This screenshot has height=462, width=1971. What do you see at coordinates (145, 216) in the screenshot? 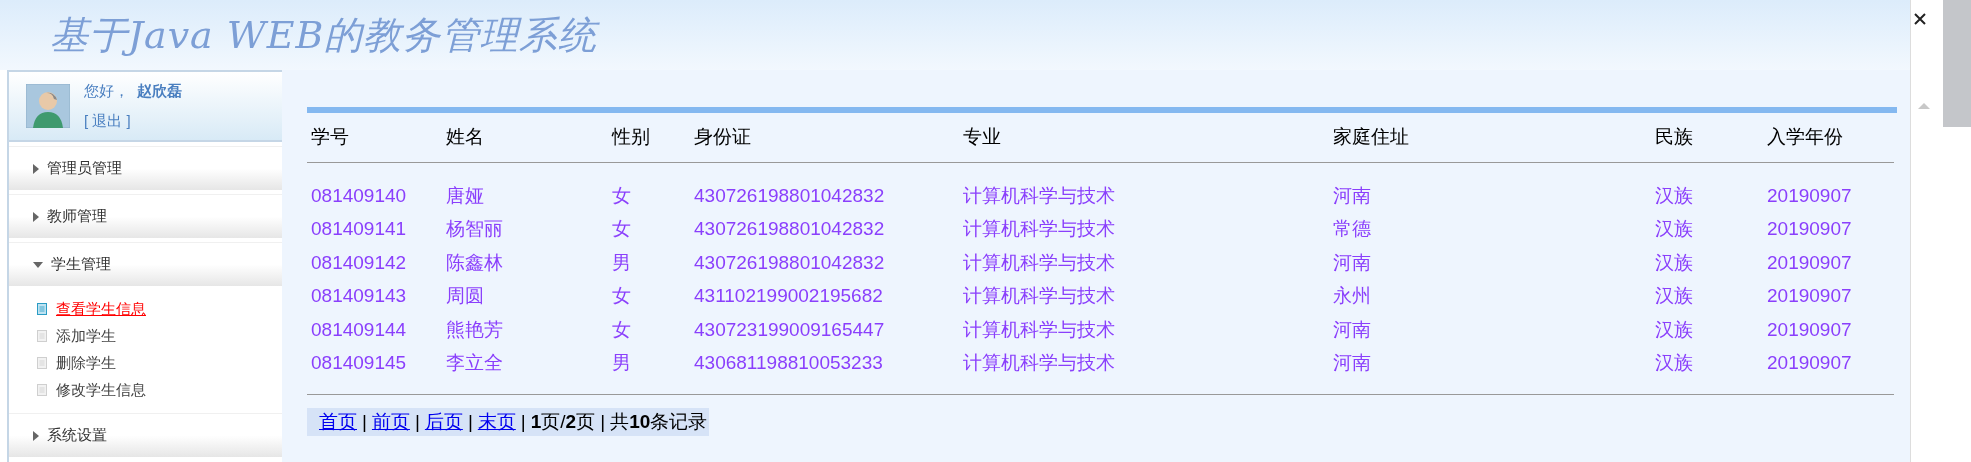
I see `menu-header: 教师管理` at bounding box center [145, 216].